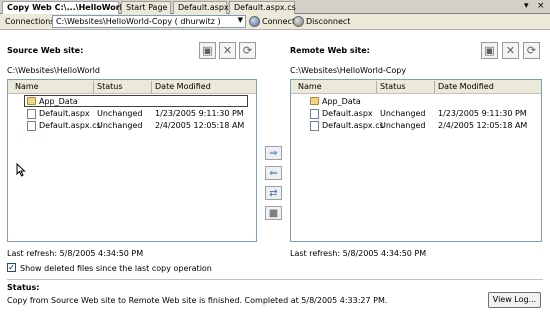  I want to click on copy-to-source-button: ⇐, so click(273, 173).